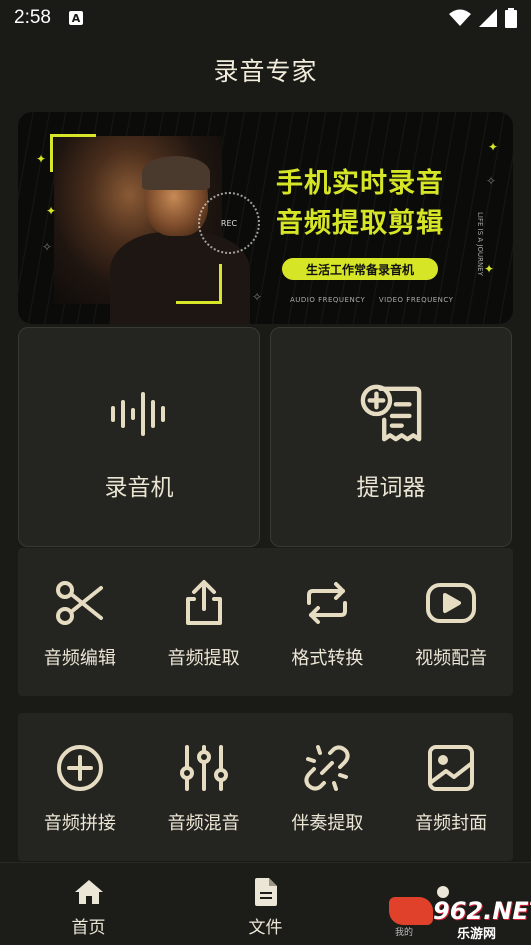  What do you see at coordinates (176, 173) in the screenshot?
I see `photo-person-beanie` at bounding box center [176, 173].